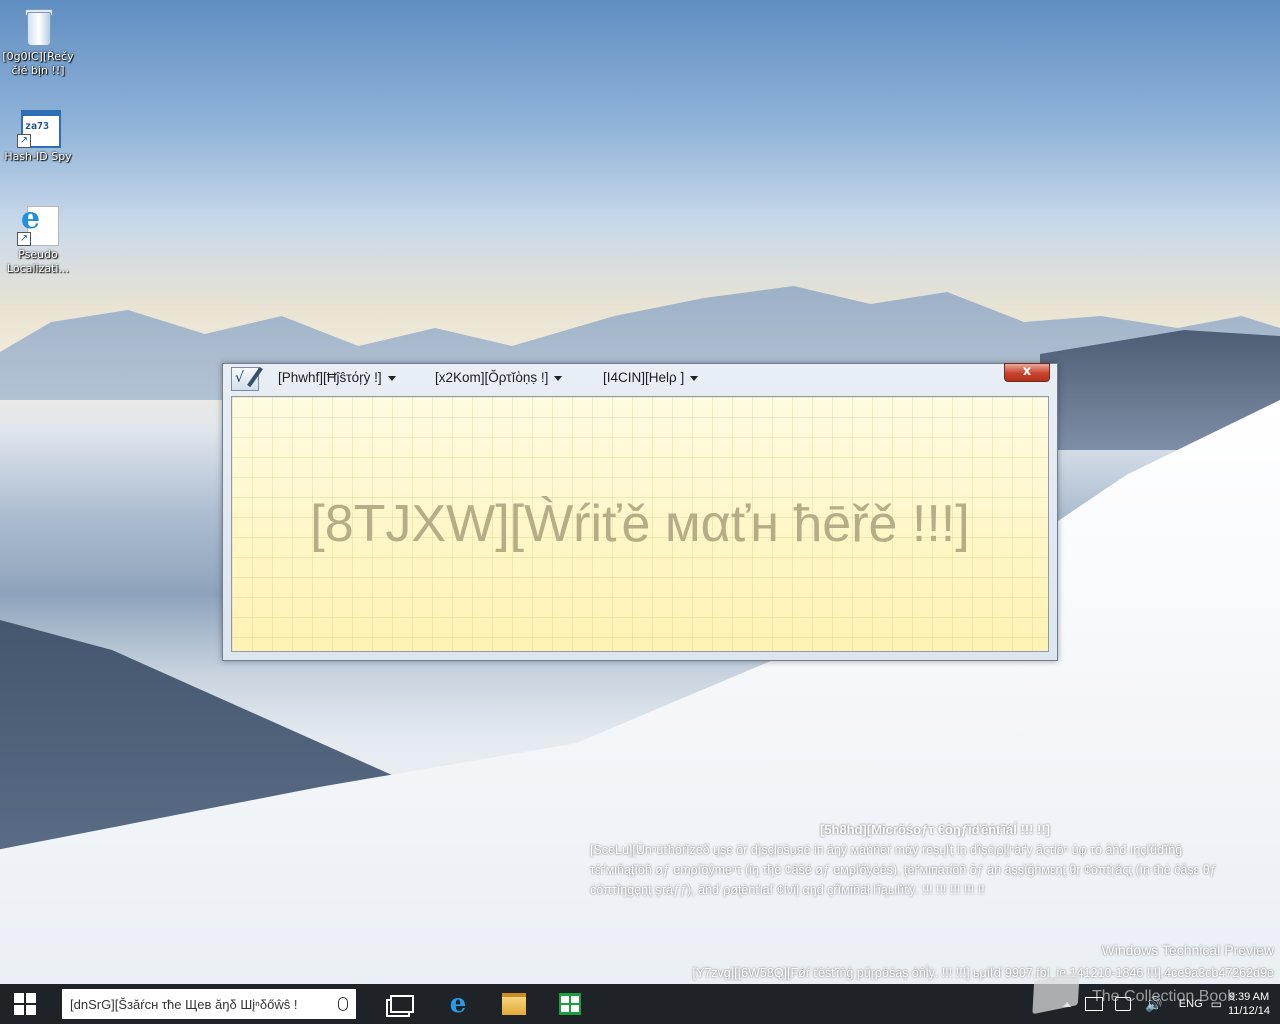 Image resolution: width=1280 pixels, height=1024 pixels. I want to click on store-button, so click(570, 1004).